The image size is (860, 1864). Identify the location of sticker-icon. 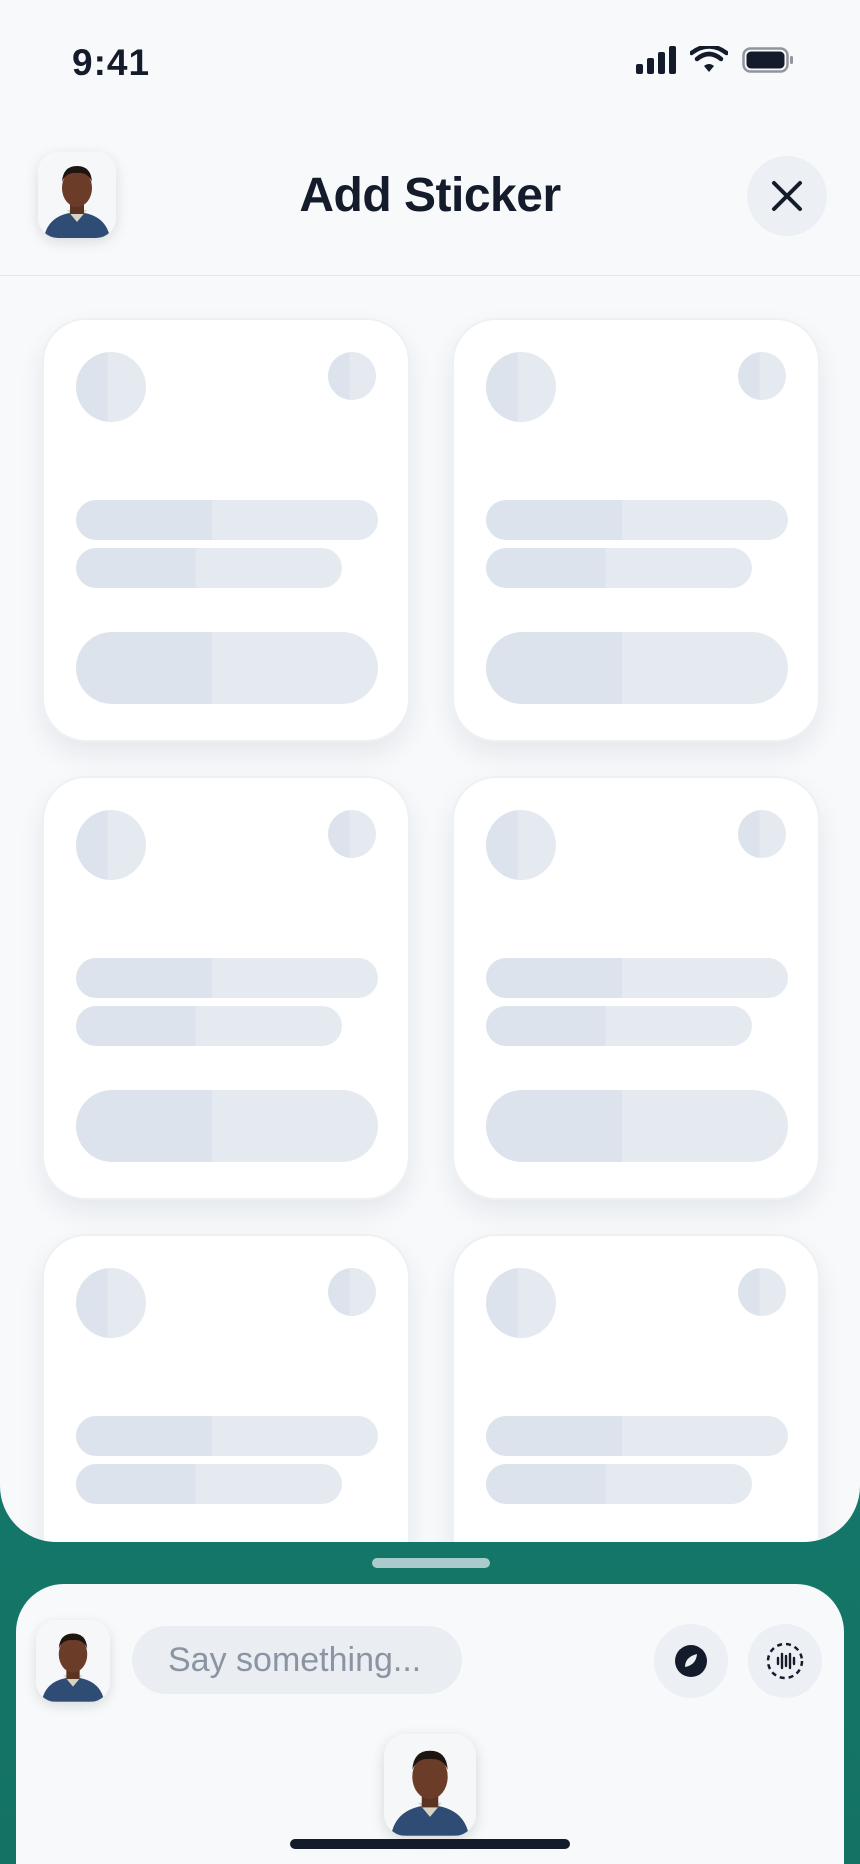
(691, 1661).